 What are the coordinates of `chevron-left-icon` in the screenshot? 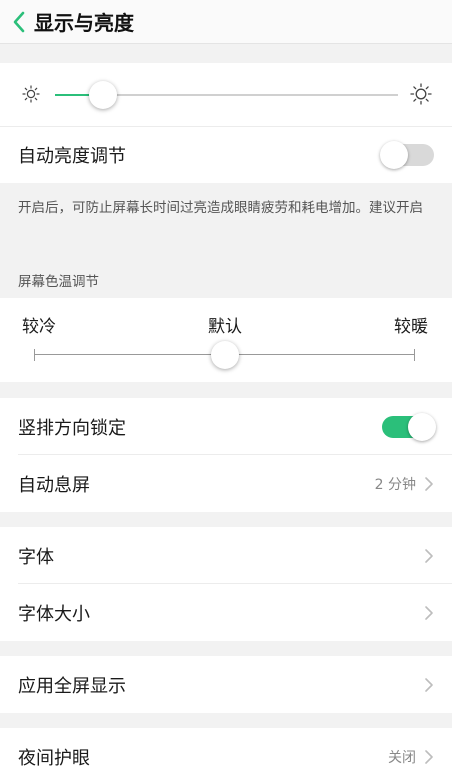 It's located at (19, 21).